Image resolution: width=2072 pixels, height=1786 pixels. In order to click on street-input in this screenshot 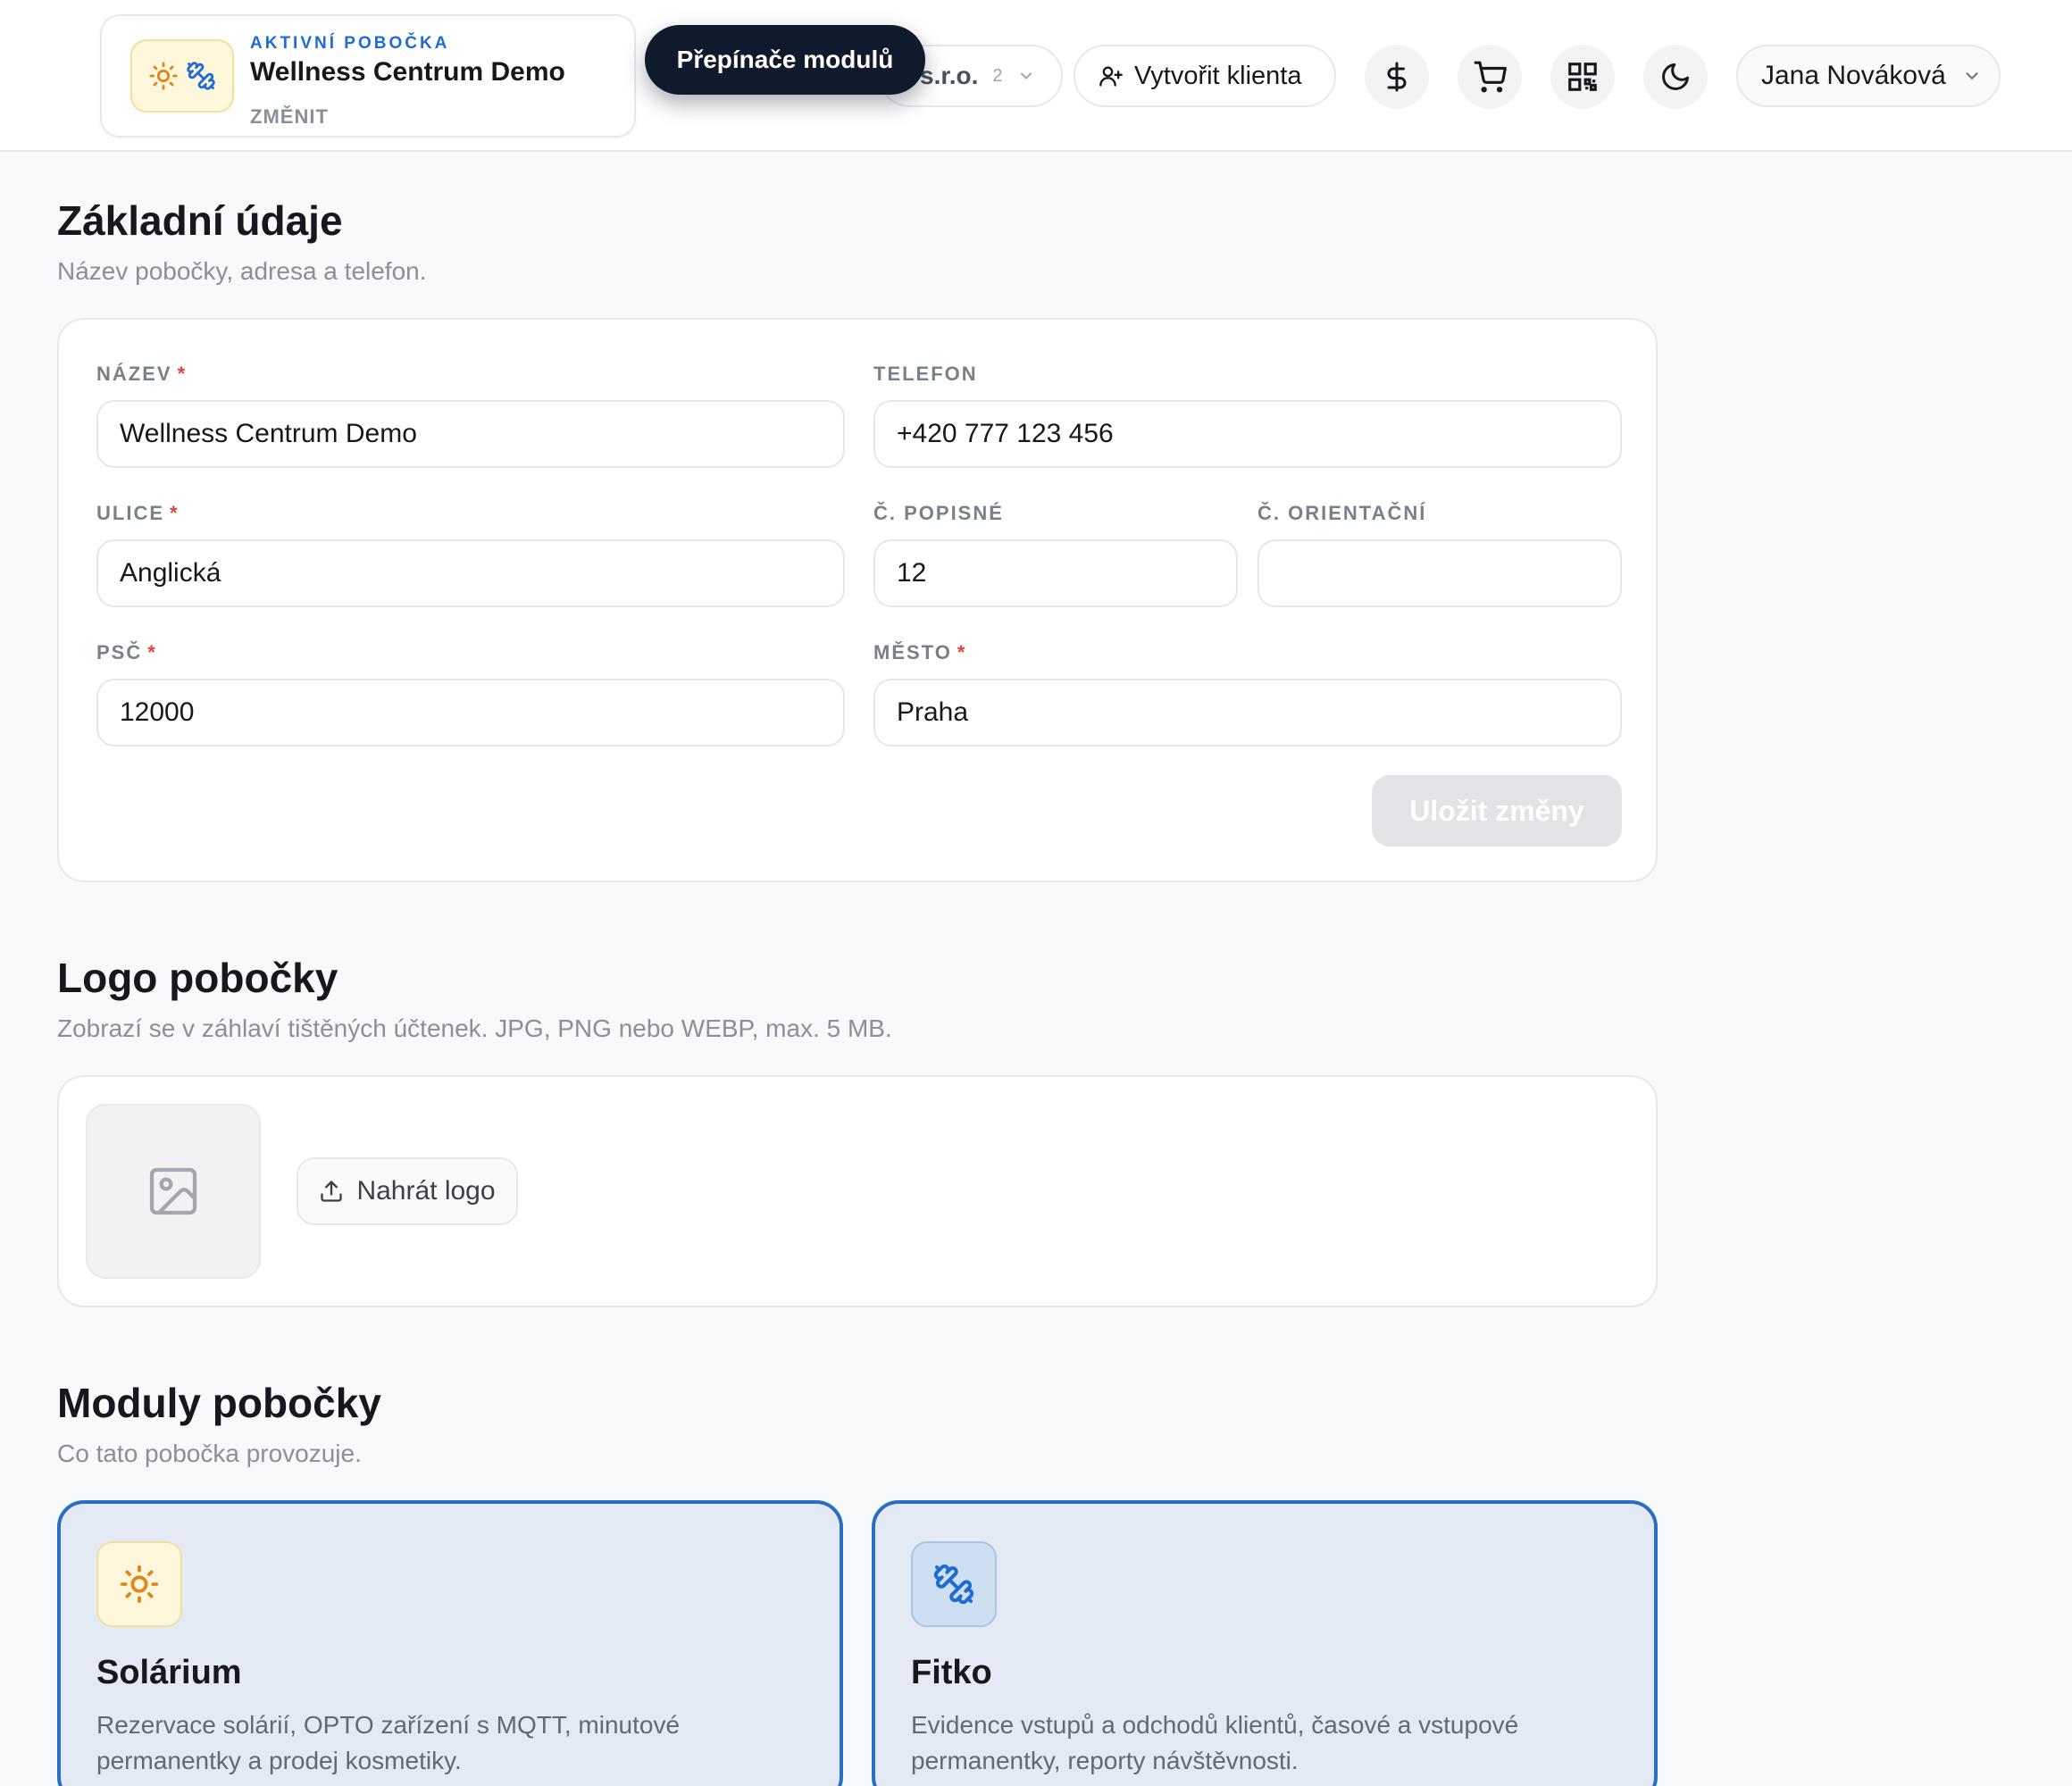, I will do `click(470, 573)`.